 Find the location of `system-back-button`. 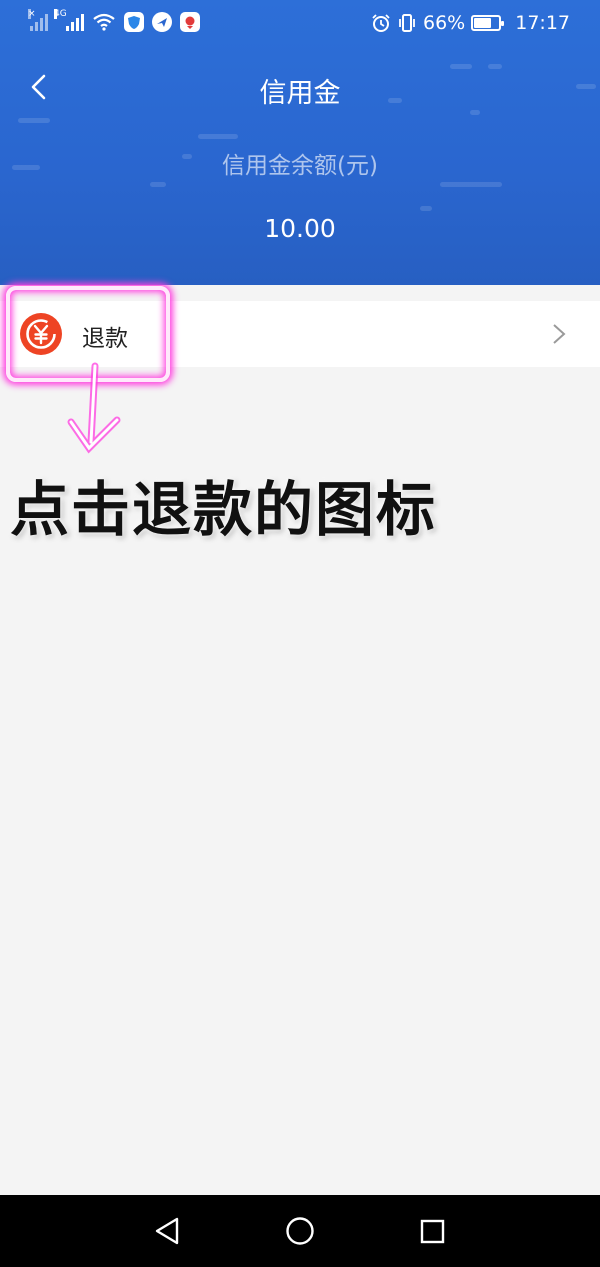

system-back-button is located at coordinates (168, 1231).